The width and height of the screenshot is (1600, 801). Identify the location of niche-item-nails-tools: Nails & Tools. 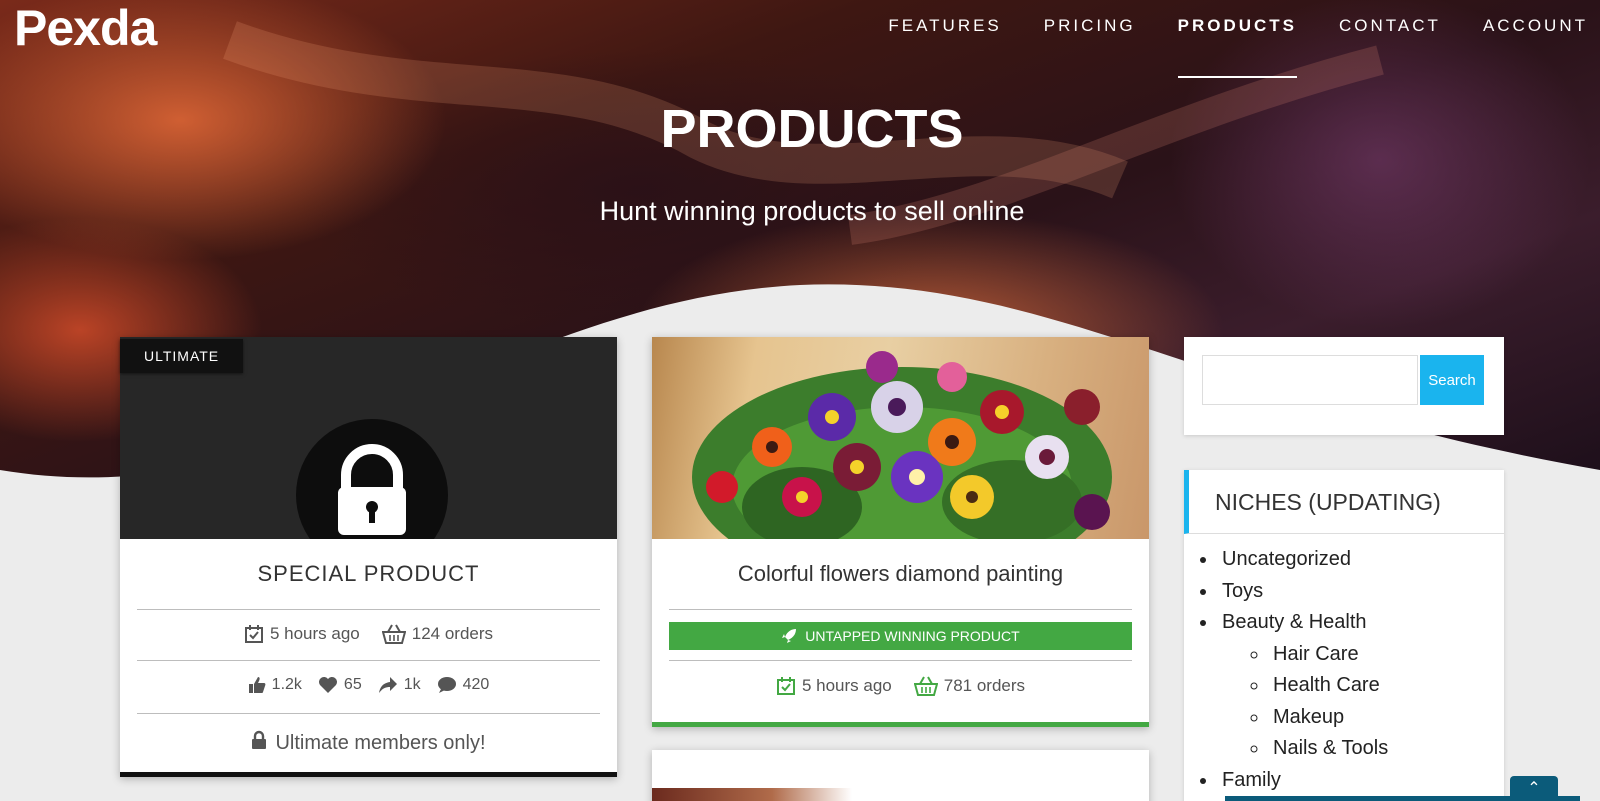
(1328, 749).